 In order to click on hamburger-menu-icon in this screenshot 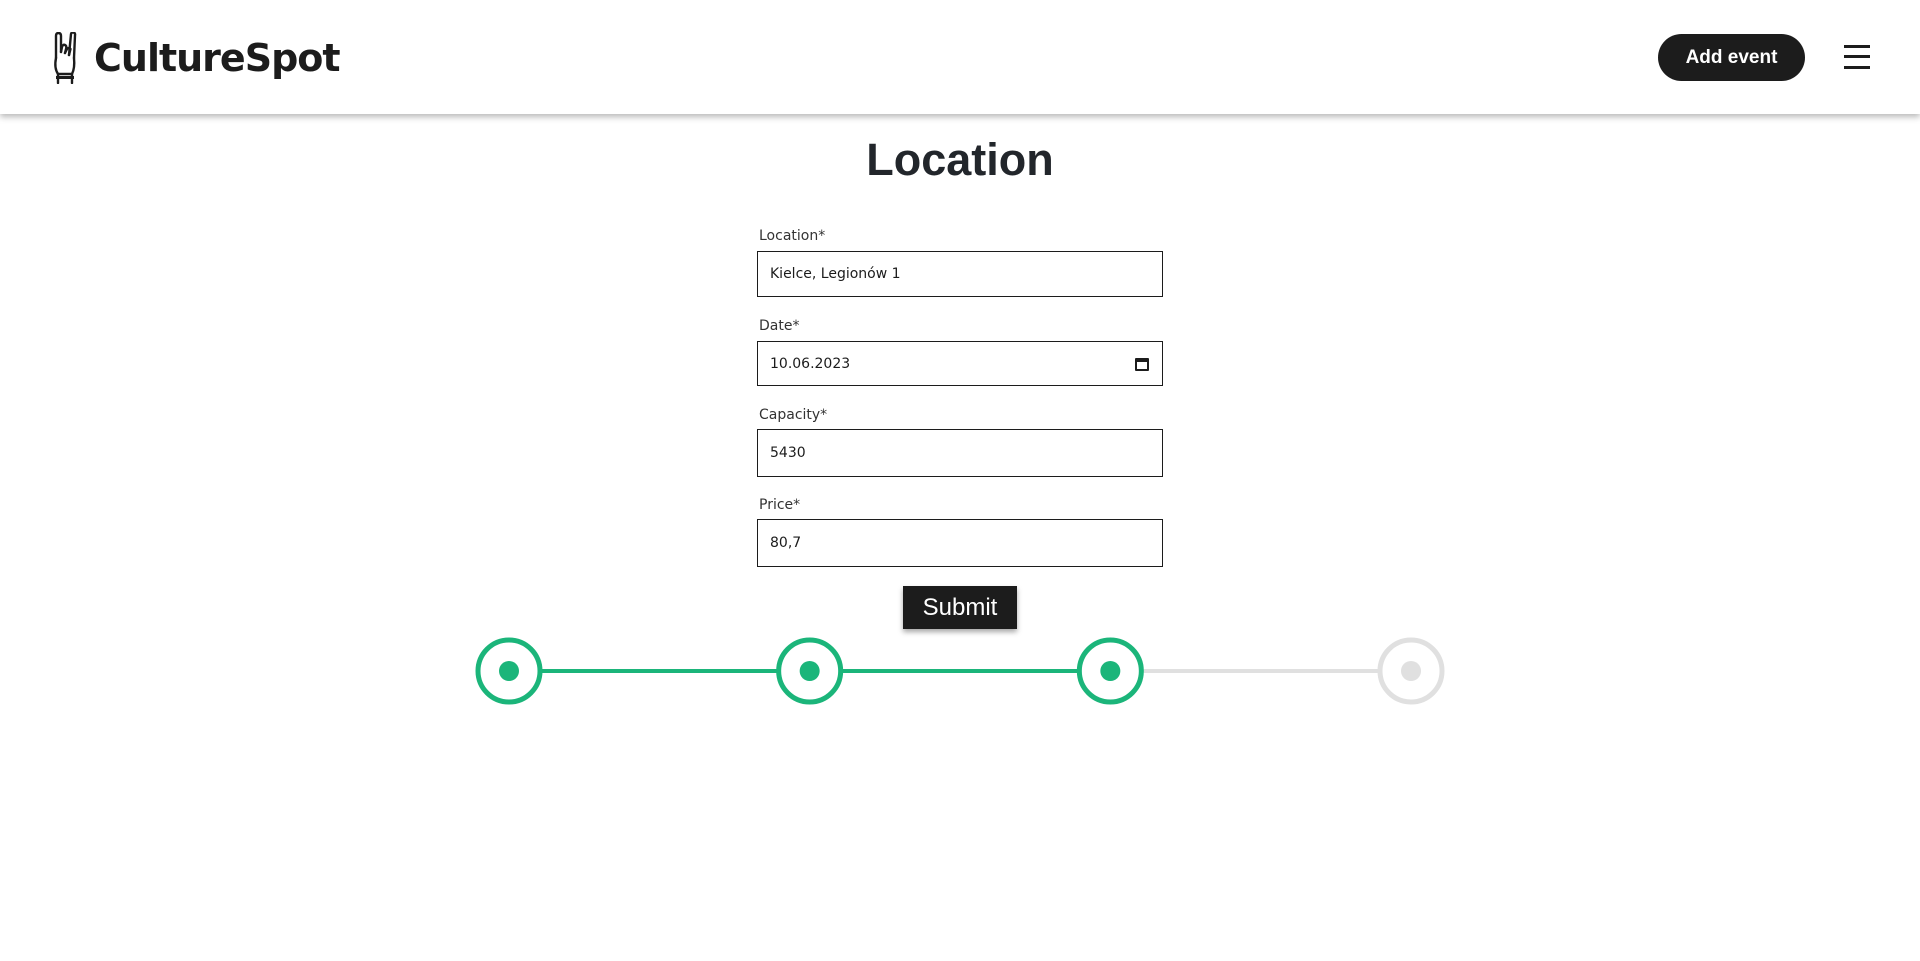, I will do `click(1857, 57)`.